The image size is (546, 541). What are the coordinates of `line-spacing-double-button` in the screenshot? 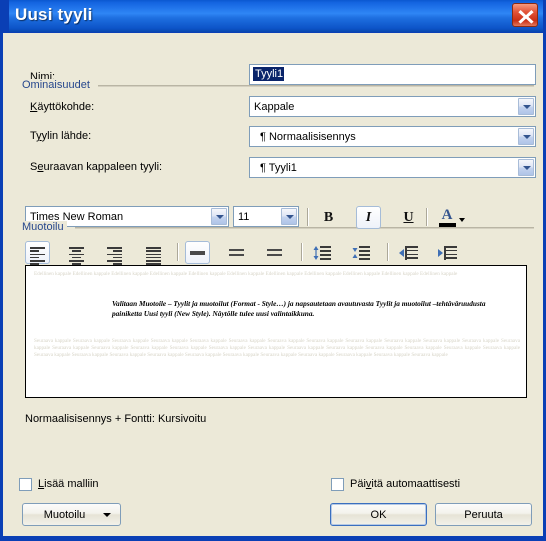 It's located at (274, 252).